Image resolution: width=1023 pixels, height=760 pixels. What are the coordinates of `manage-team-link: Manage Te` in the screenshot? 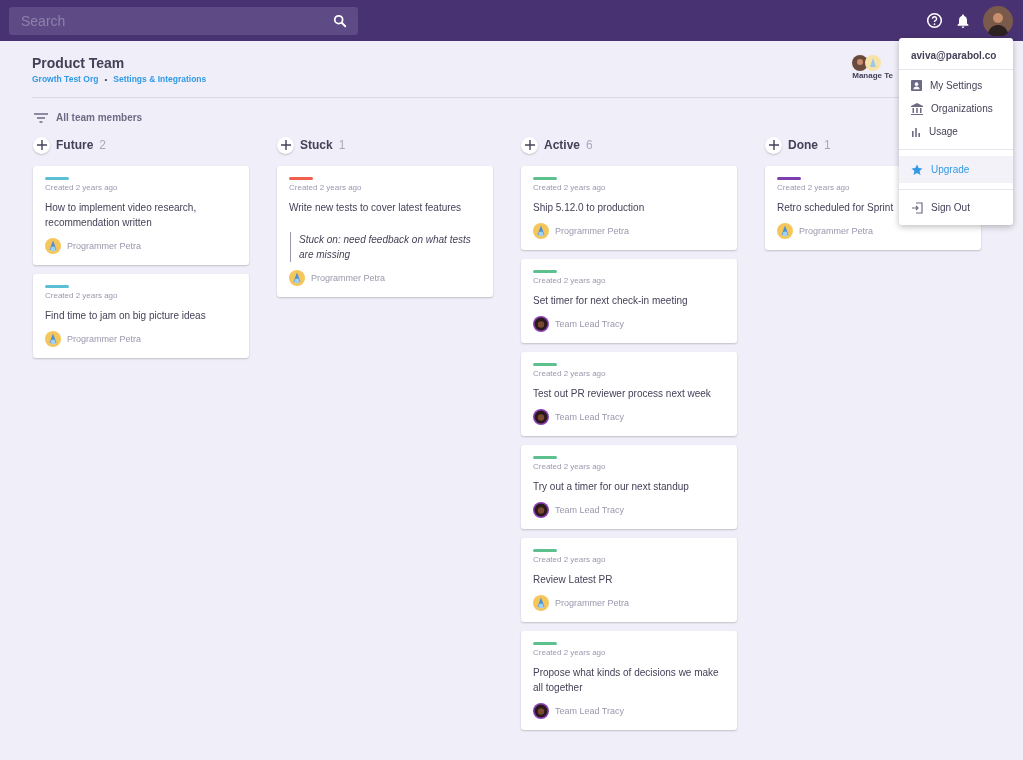 It's located at (872, 75).